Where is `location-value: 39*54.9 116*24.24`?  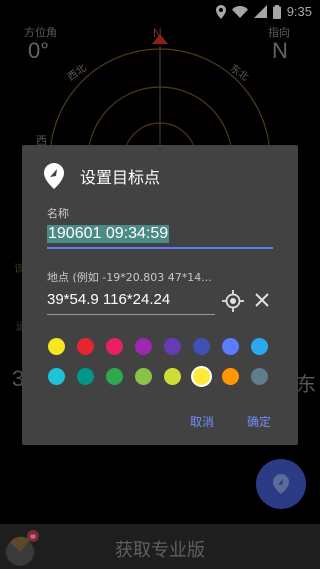
location-value: 39*54.9 116*24.24 is located at coordinates (109, 299).